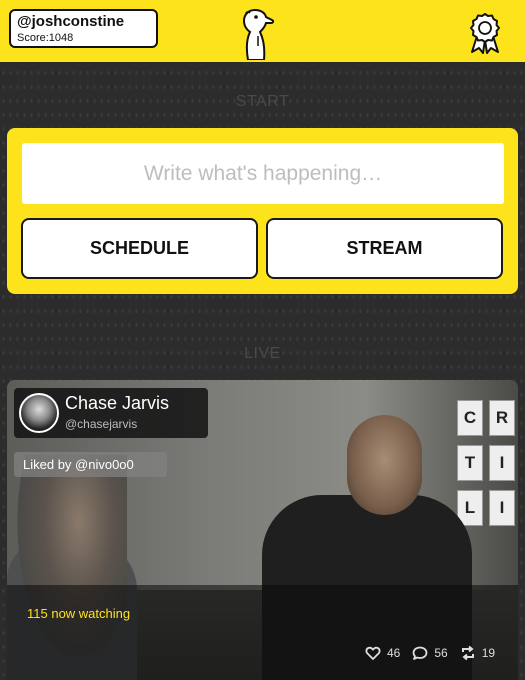 This screenshot has width=525, height=680. Describe the element at coordinates (384, 248) in the screenshot. I see `stream-button: STREAM` at that location.